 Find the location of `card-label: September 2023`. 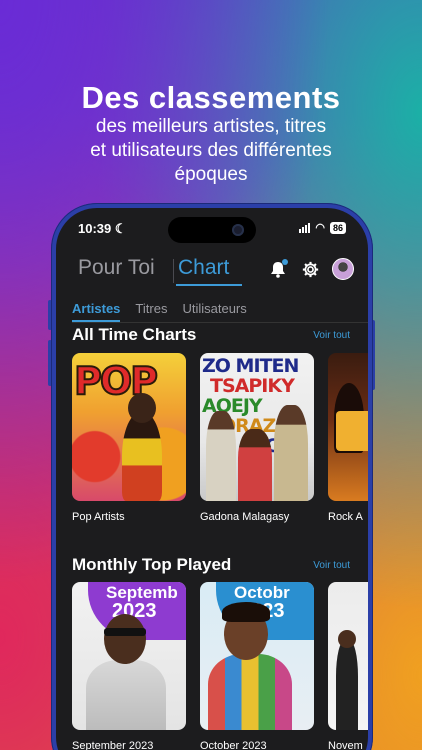

card-label: September 2023 is located at coordinates (113, 745).